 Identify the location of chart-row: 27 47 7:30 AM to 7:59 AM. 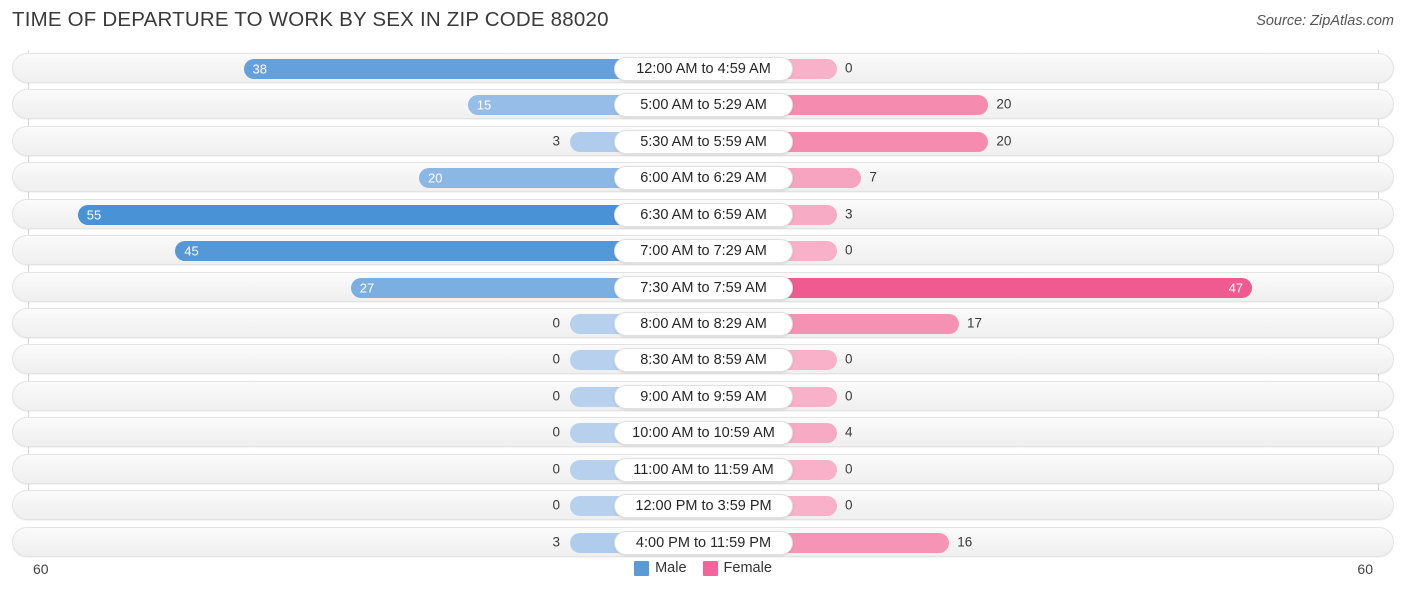
(703, 286).